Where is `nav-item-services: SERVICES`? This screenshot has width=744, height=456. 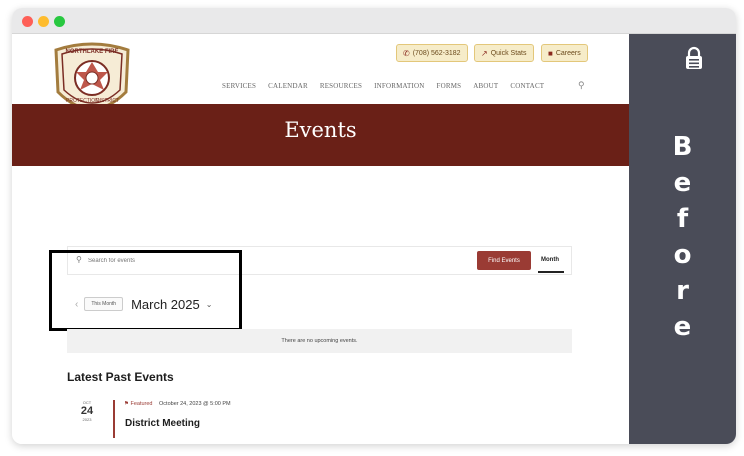
nav-item-services: SERVICES is located at coordinates (239, 86).